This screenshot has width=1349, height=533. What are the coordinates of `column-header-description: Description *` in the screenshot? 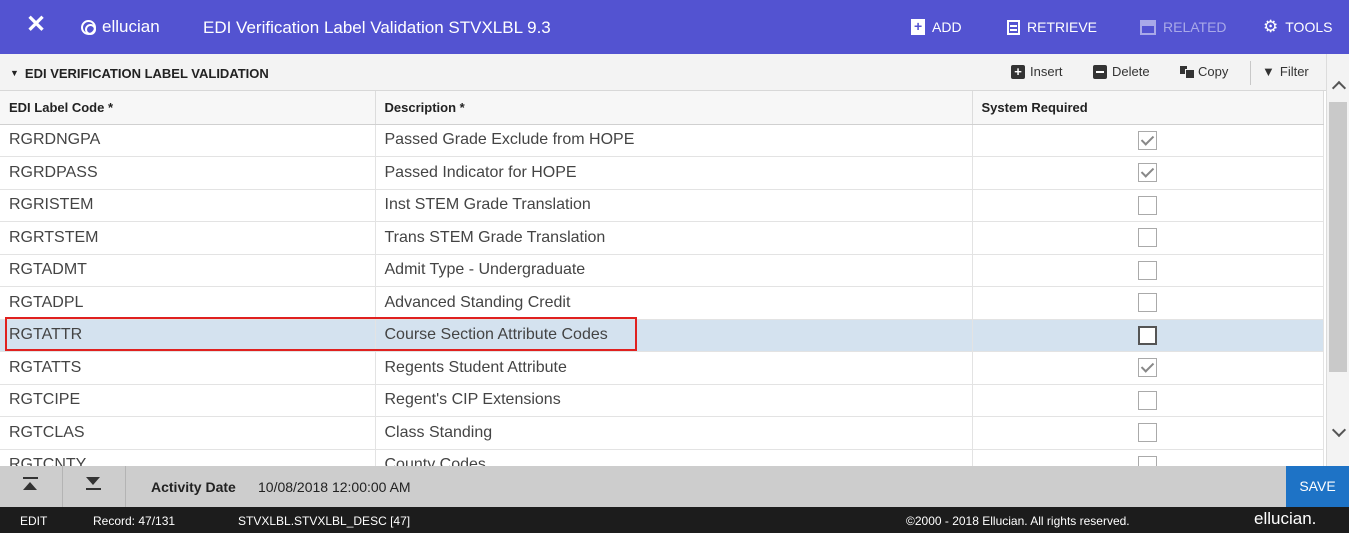 It's located at (674, 108).